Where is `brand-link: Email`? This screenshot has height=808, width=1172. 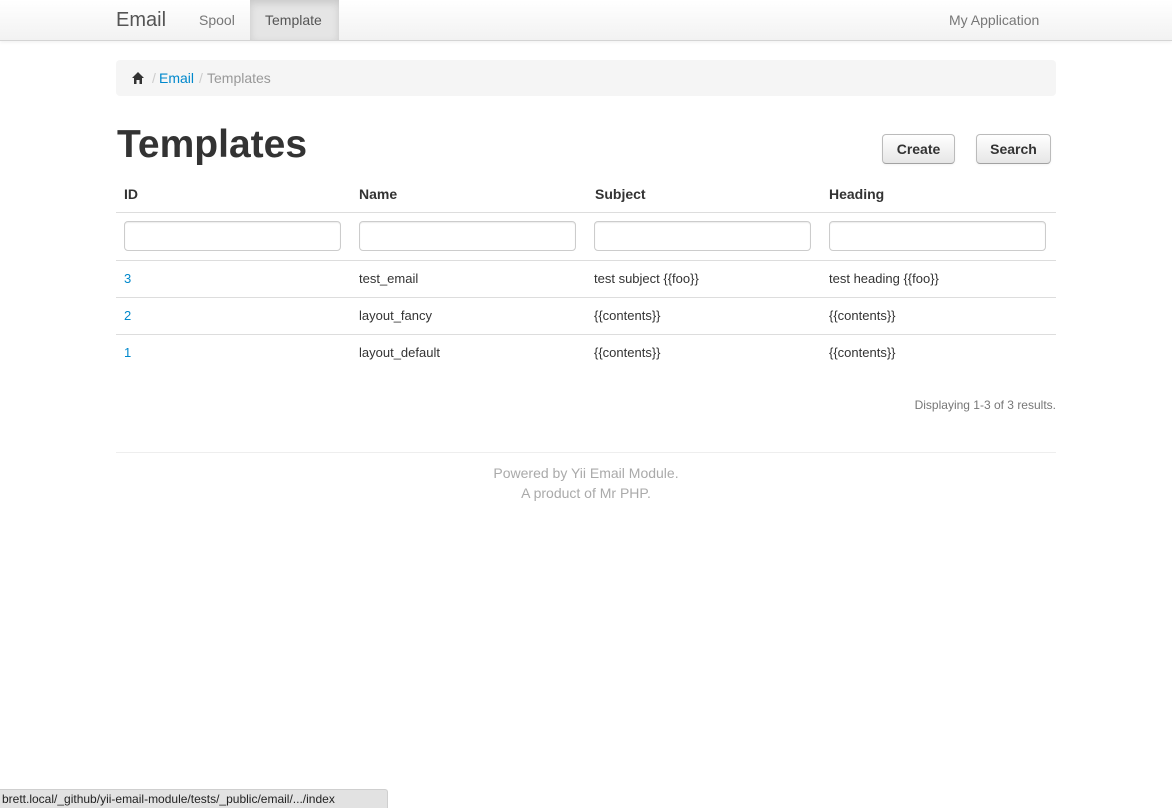 brand-link: Email is located at coordinates (141, 20).